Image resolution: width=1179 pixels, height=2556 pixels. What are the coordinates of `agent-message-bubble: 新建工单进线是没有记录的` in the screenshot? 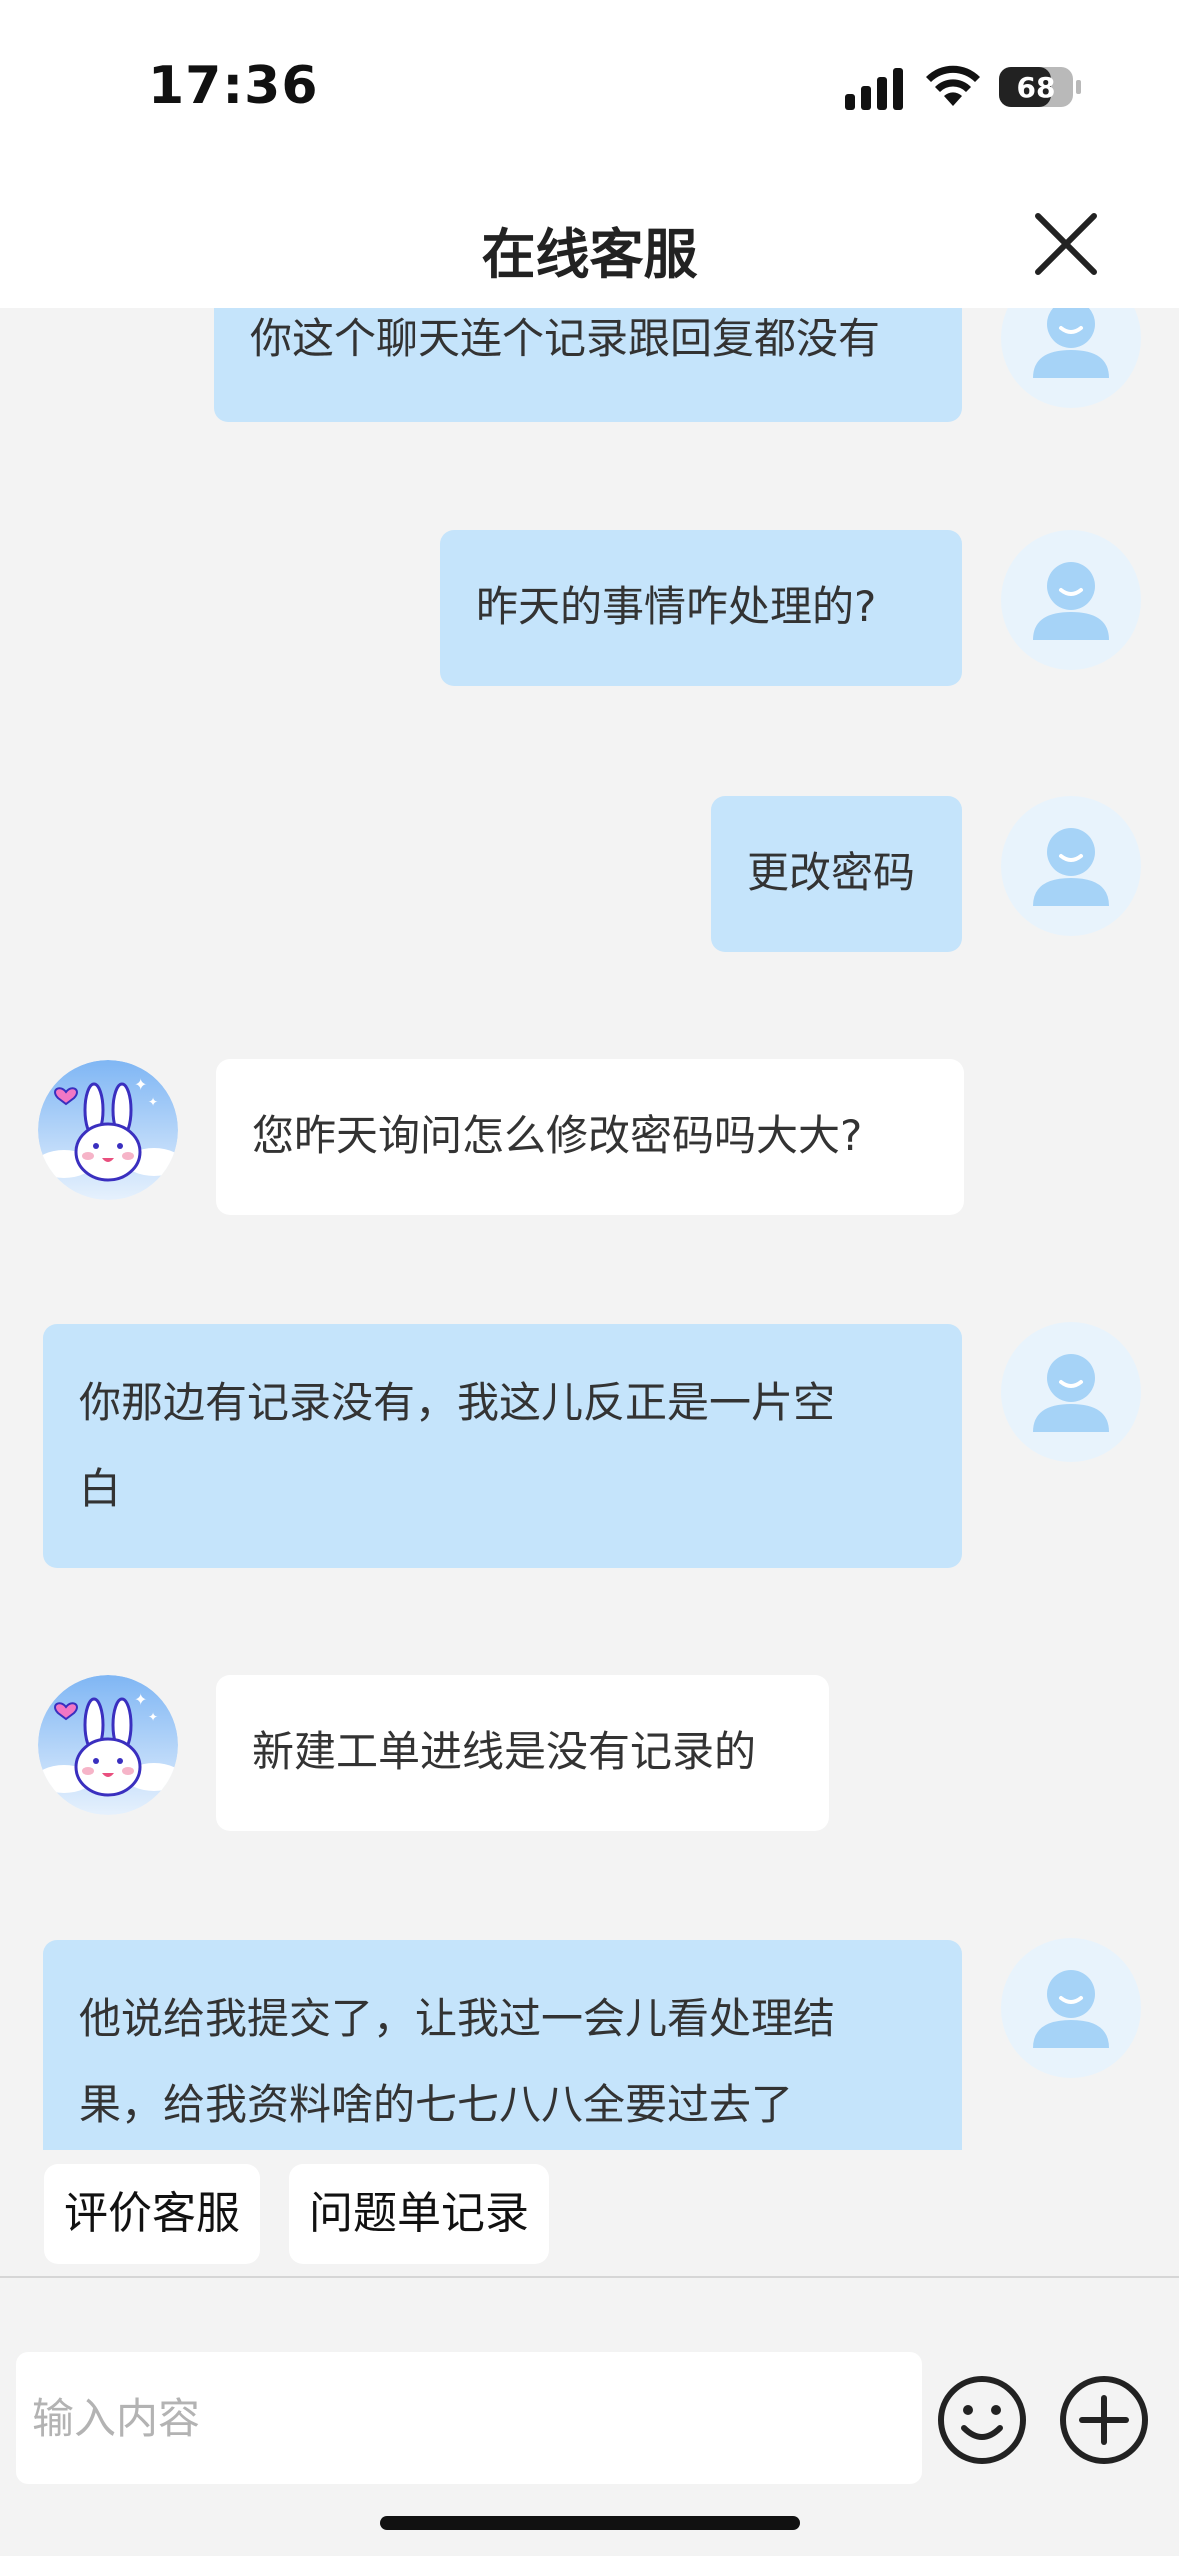 It's located at (522, 1753).